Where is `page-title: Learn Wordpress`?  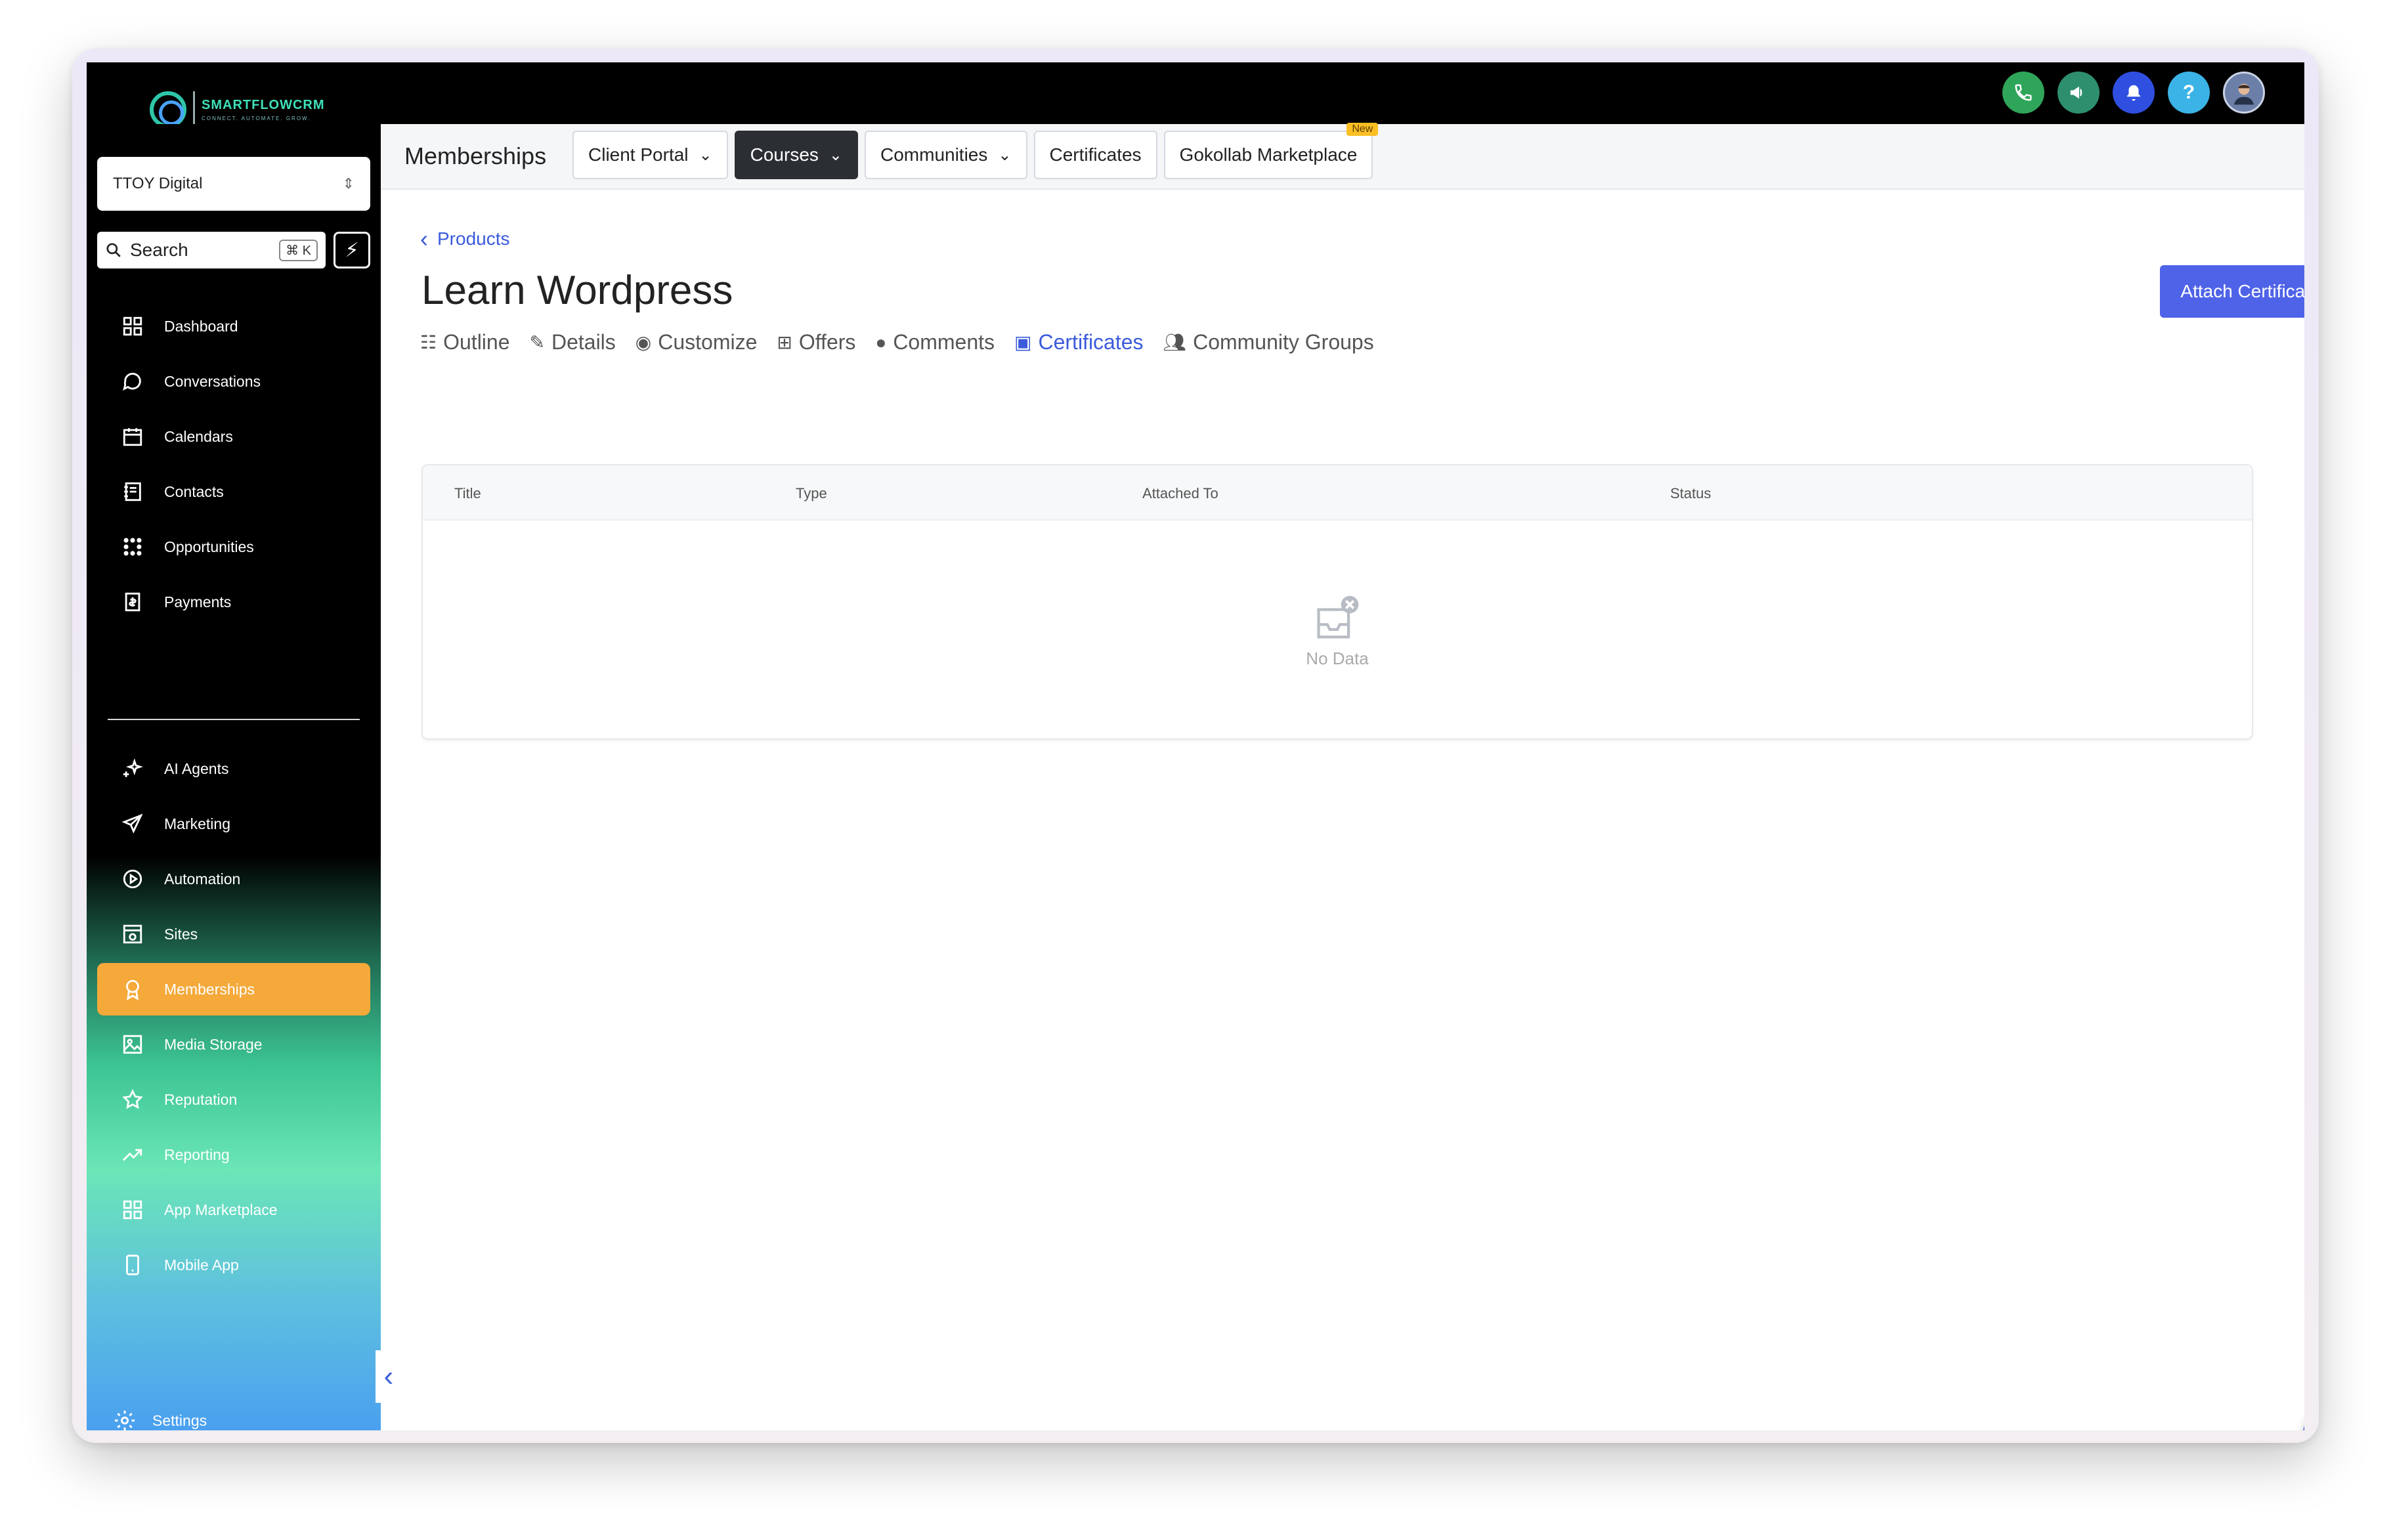 page-title: Learn Wordpress is located at coordinates (577, 290).